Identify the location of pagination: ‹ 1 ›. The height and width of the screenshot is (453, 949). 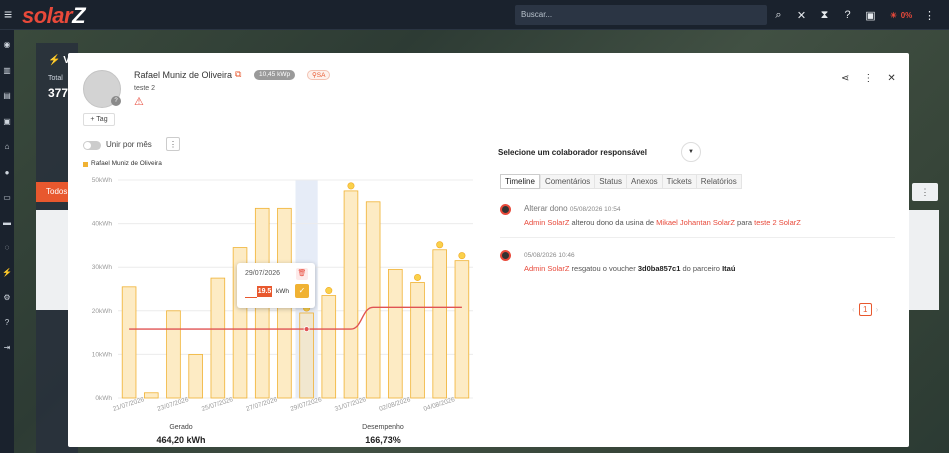
(865, 309).